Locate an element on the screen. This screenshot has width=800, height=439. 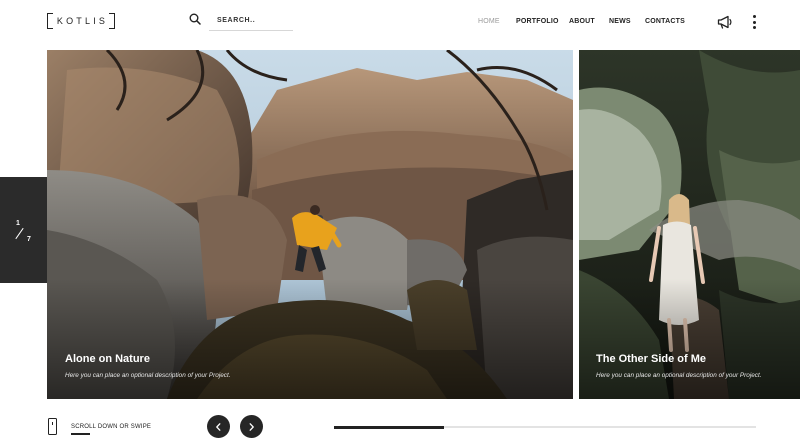
megaphone-icon is located at coordinates (725, 22).